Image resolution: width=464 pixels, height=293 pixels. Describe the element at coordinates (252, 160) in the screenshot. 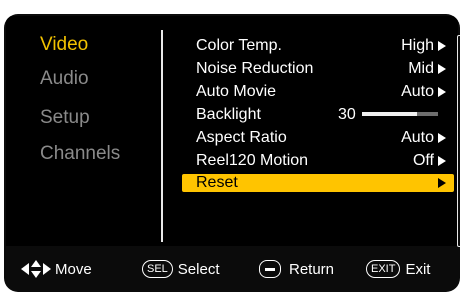

I see `setting-label: Reel120 Motion` at that location.